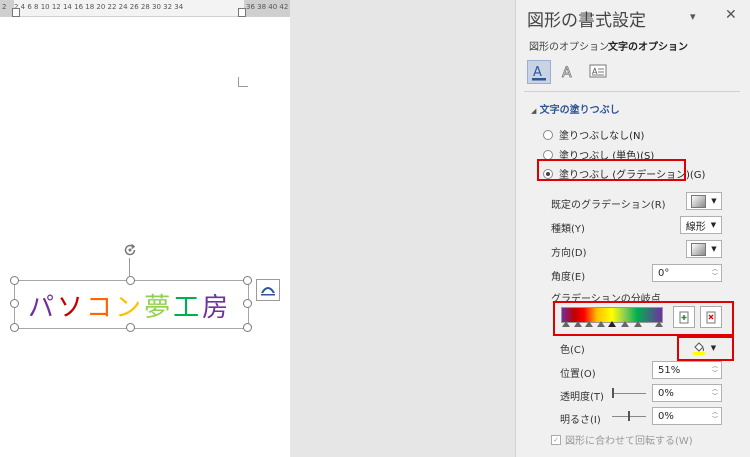 This screenshot has height=457, width=750. What do you see at coordinates (669, 370) in the screenshot?
I see `position-value: 51%` at bounding box center [669, 370].